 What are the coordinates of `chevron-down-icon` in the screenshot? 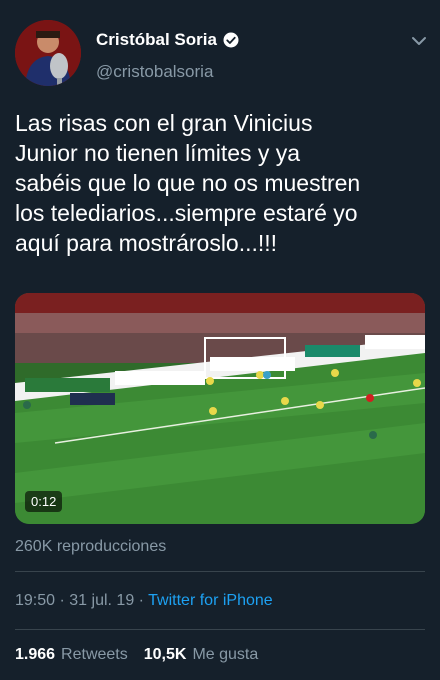 It's located at (419, 41).